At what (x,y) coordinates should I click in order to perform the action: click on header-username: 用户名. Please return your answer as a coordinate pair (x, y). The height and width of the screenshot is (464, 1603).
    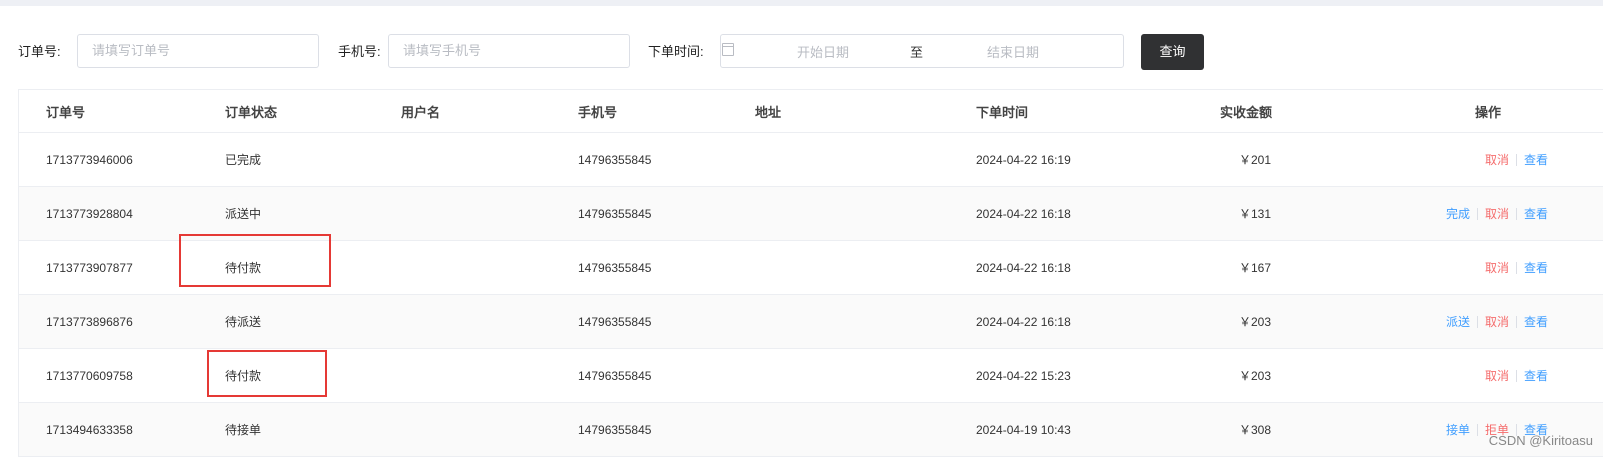
    Looking at the image, I should click on (421, 112).